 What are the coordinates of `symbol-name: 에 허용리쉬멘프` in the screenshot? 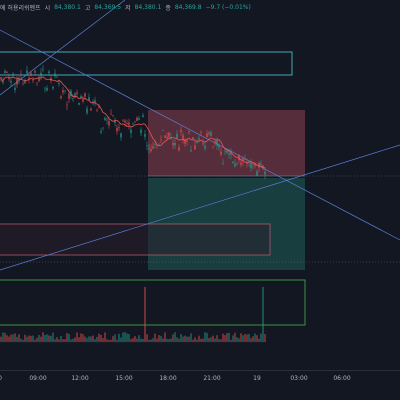 It's located at (20, 8).